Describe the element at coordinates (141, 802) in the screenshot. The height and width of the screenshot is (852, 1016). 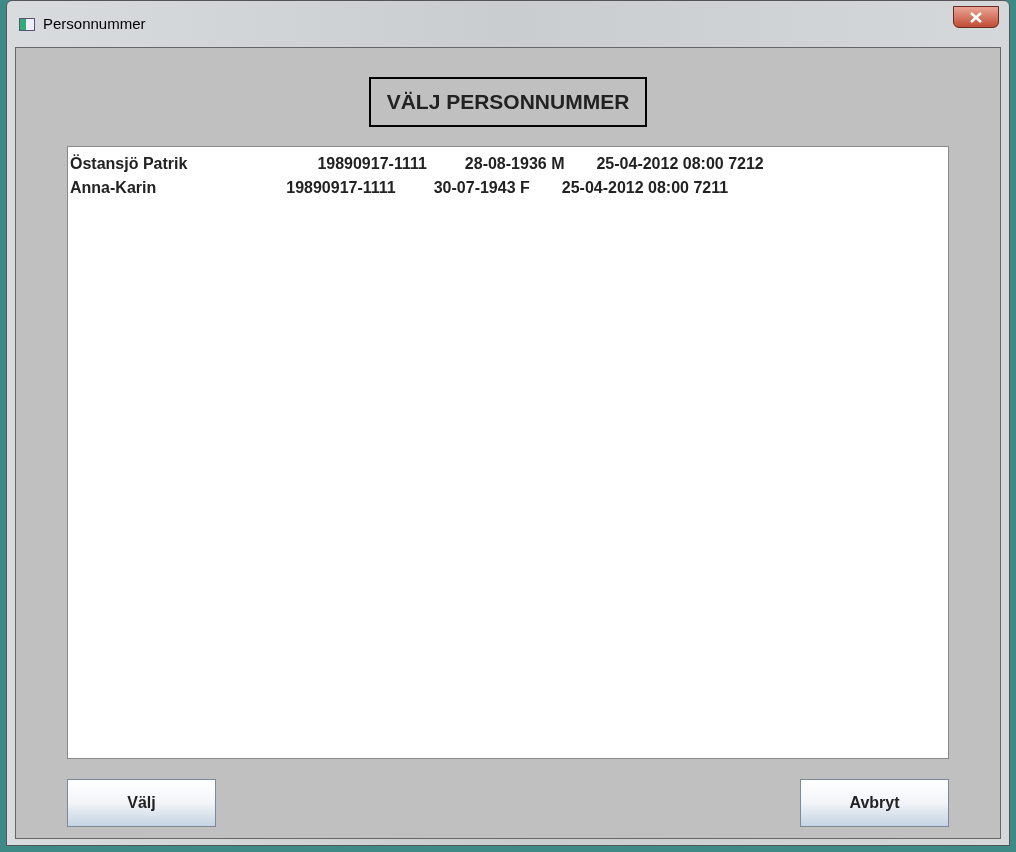
I see `select-button: Välj` at that location.